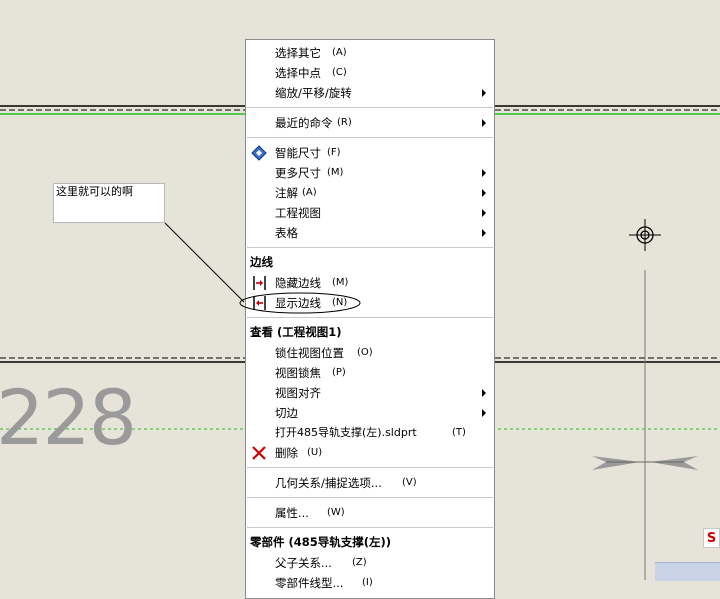 The image size is (720, 599). Describe the element at coordinates (370, 93) in the screenshot. I see `menu-item-zoom-pan-rotate: 缩放/平移/旋转` at that location.